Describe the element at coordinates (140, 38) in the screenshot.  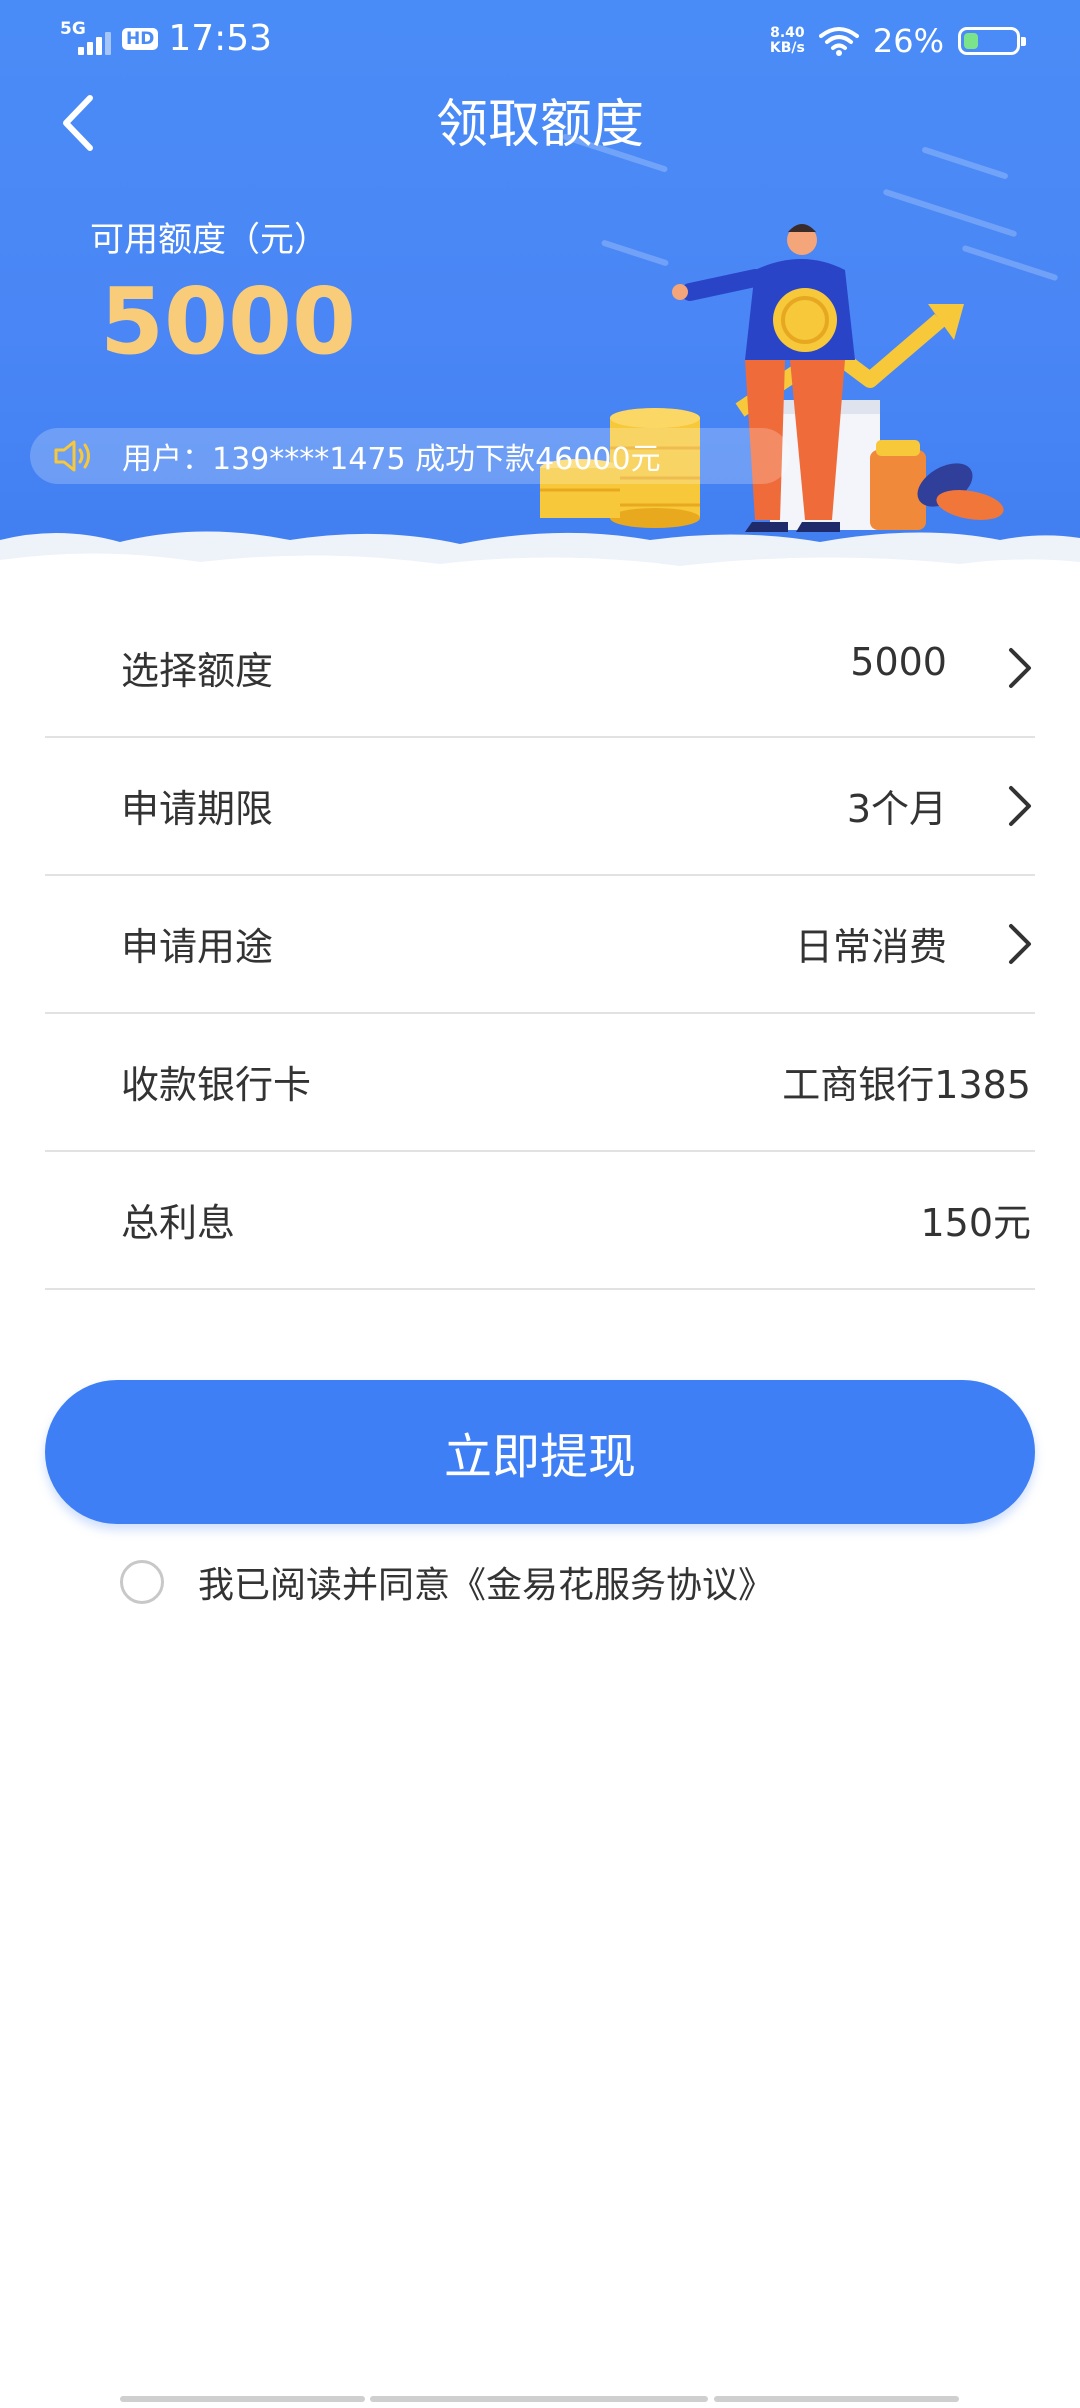
I see `hd-badge: HD` at that location.